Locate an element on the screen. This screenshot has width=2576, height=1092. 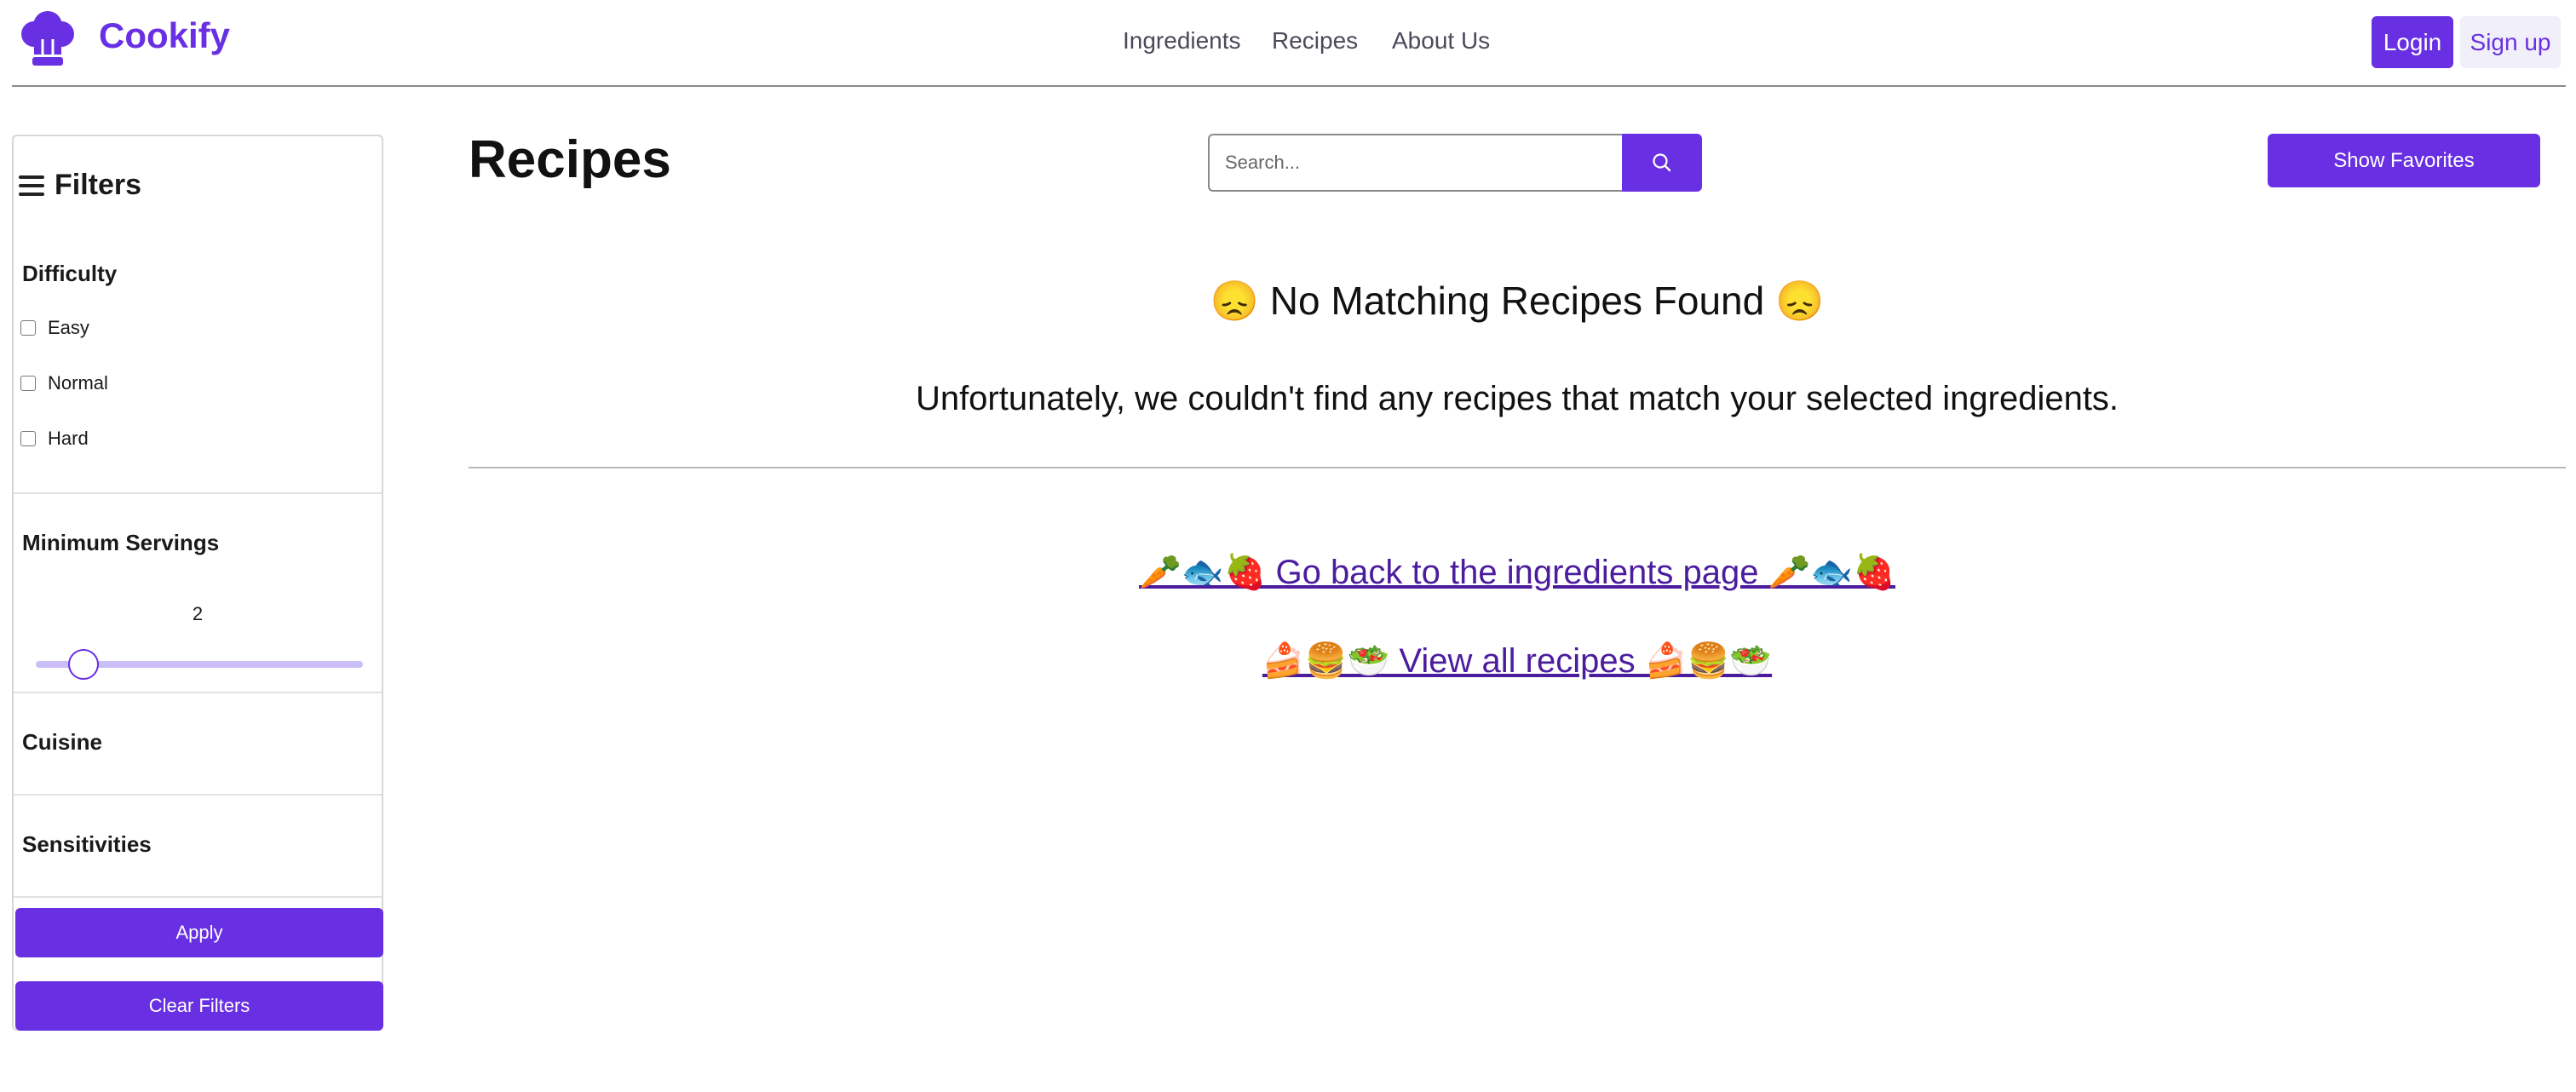
normal-label: Normal is located at coordinates (78, 383).